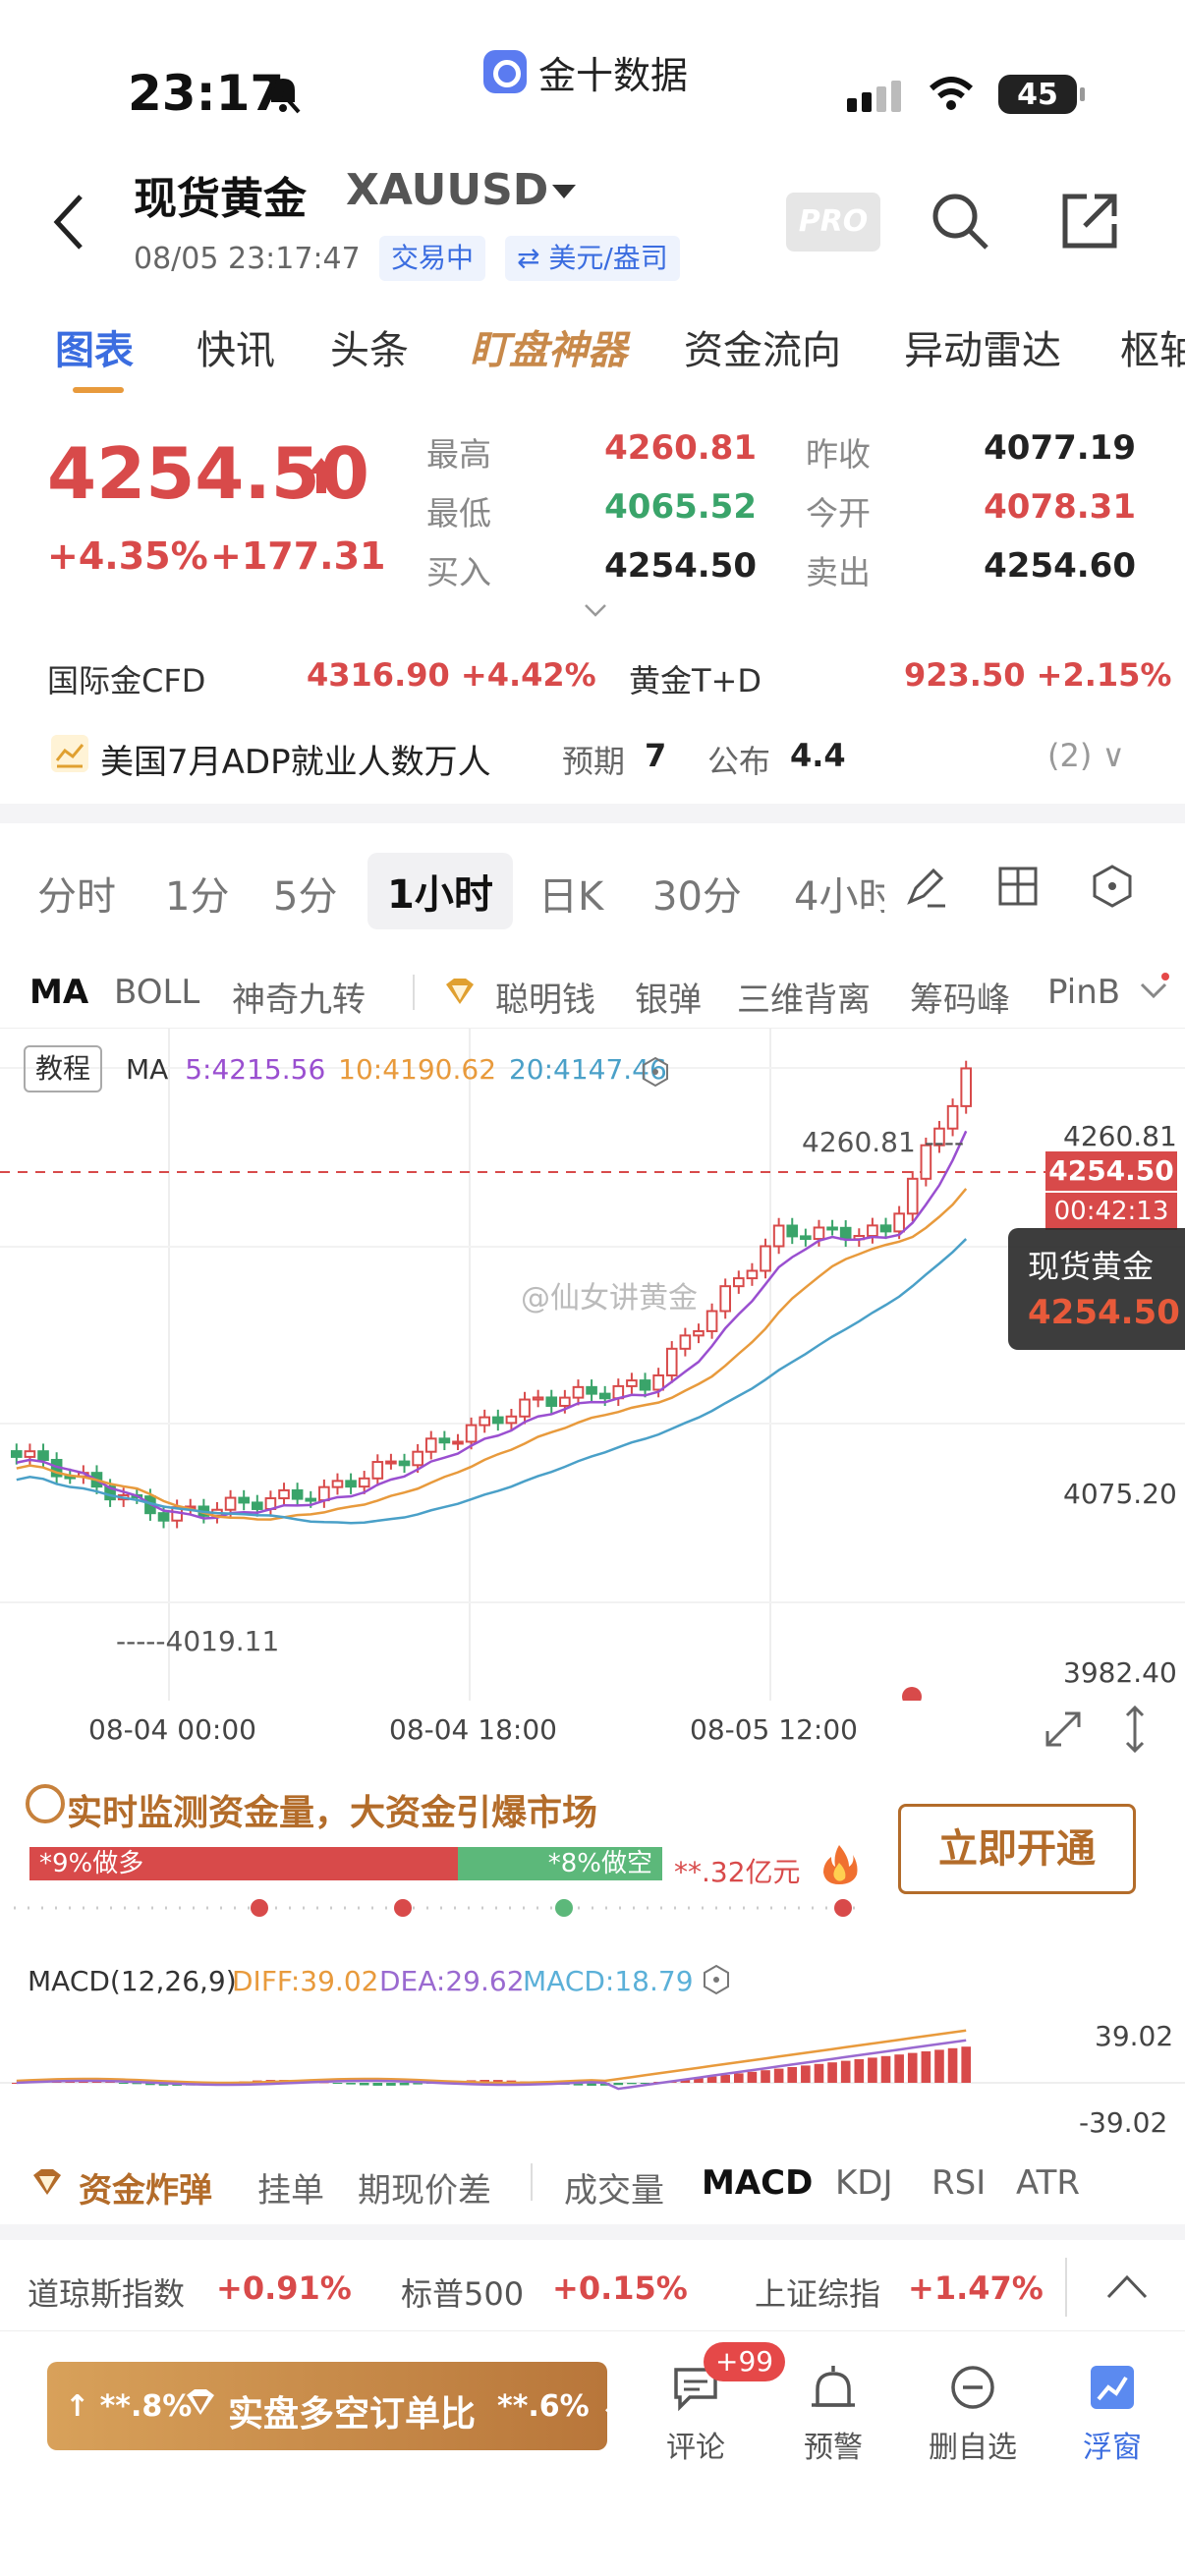  I want to click on indicator-td9: 神奇九转, so click(299, 997).